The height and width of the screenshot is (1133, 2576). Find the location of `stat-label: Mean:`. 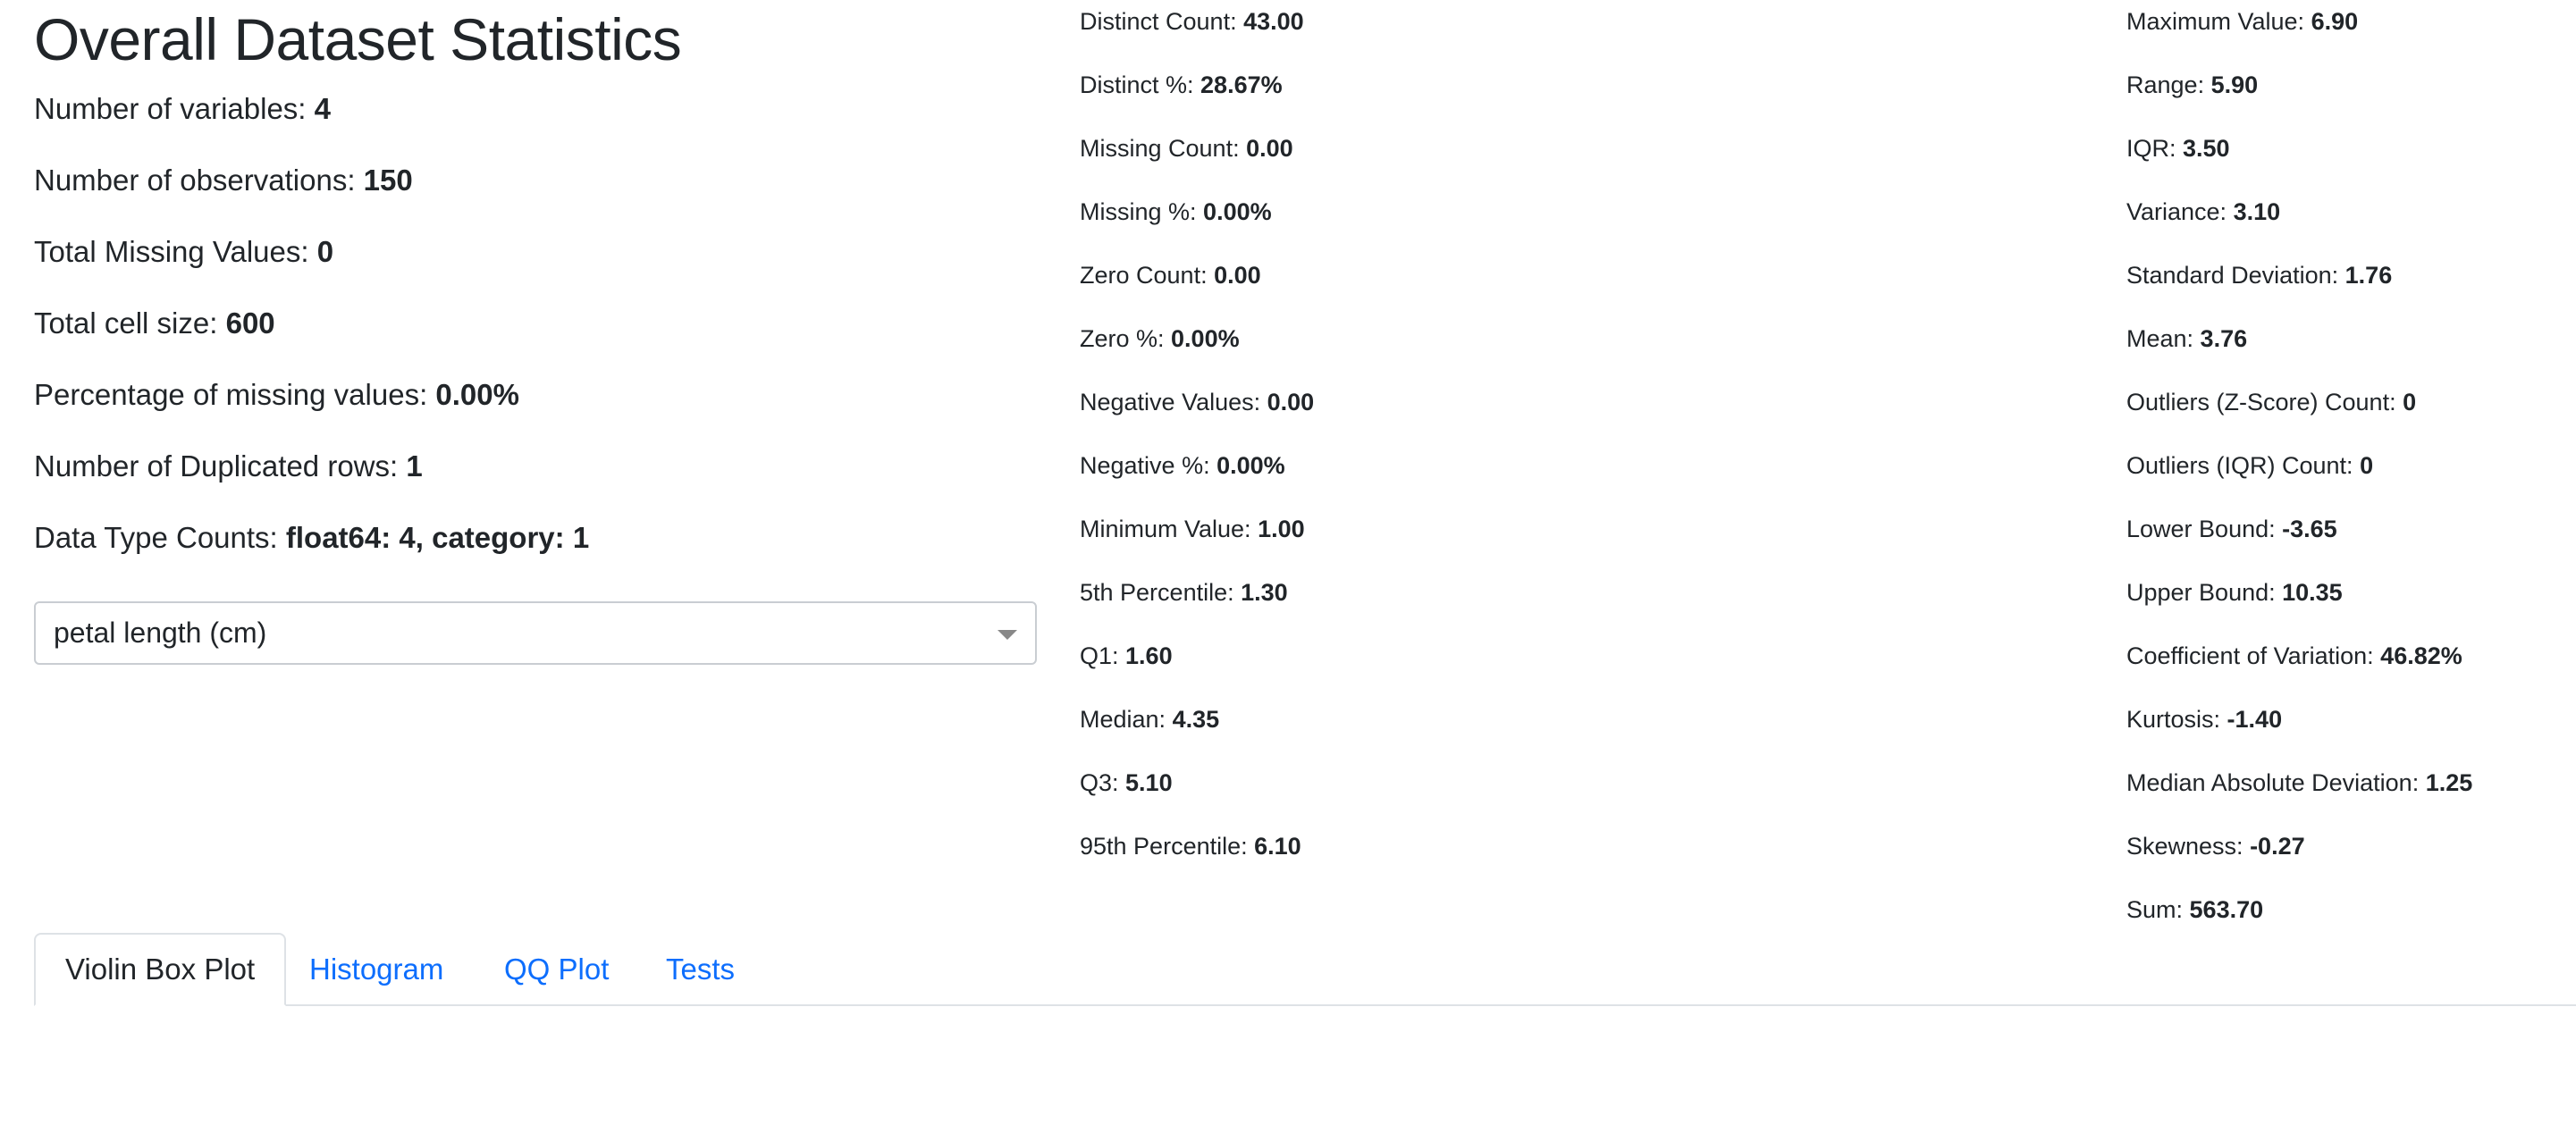

stat-label: Mean: is located at coordinates (2163, 338).